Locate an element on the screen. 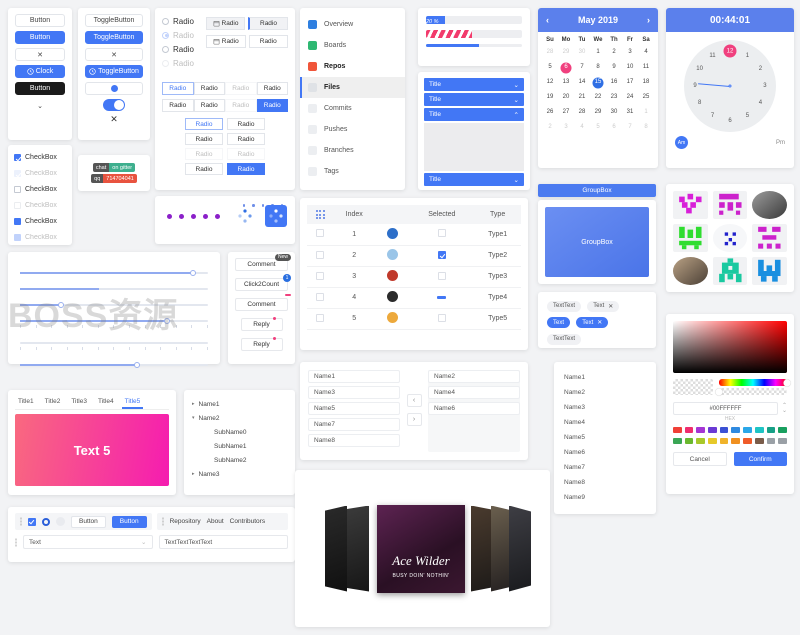  clock-hour: 1 is located at coordinates (747, 56).